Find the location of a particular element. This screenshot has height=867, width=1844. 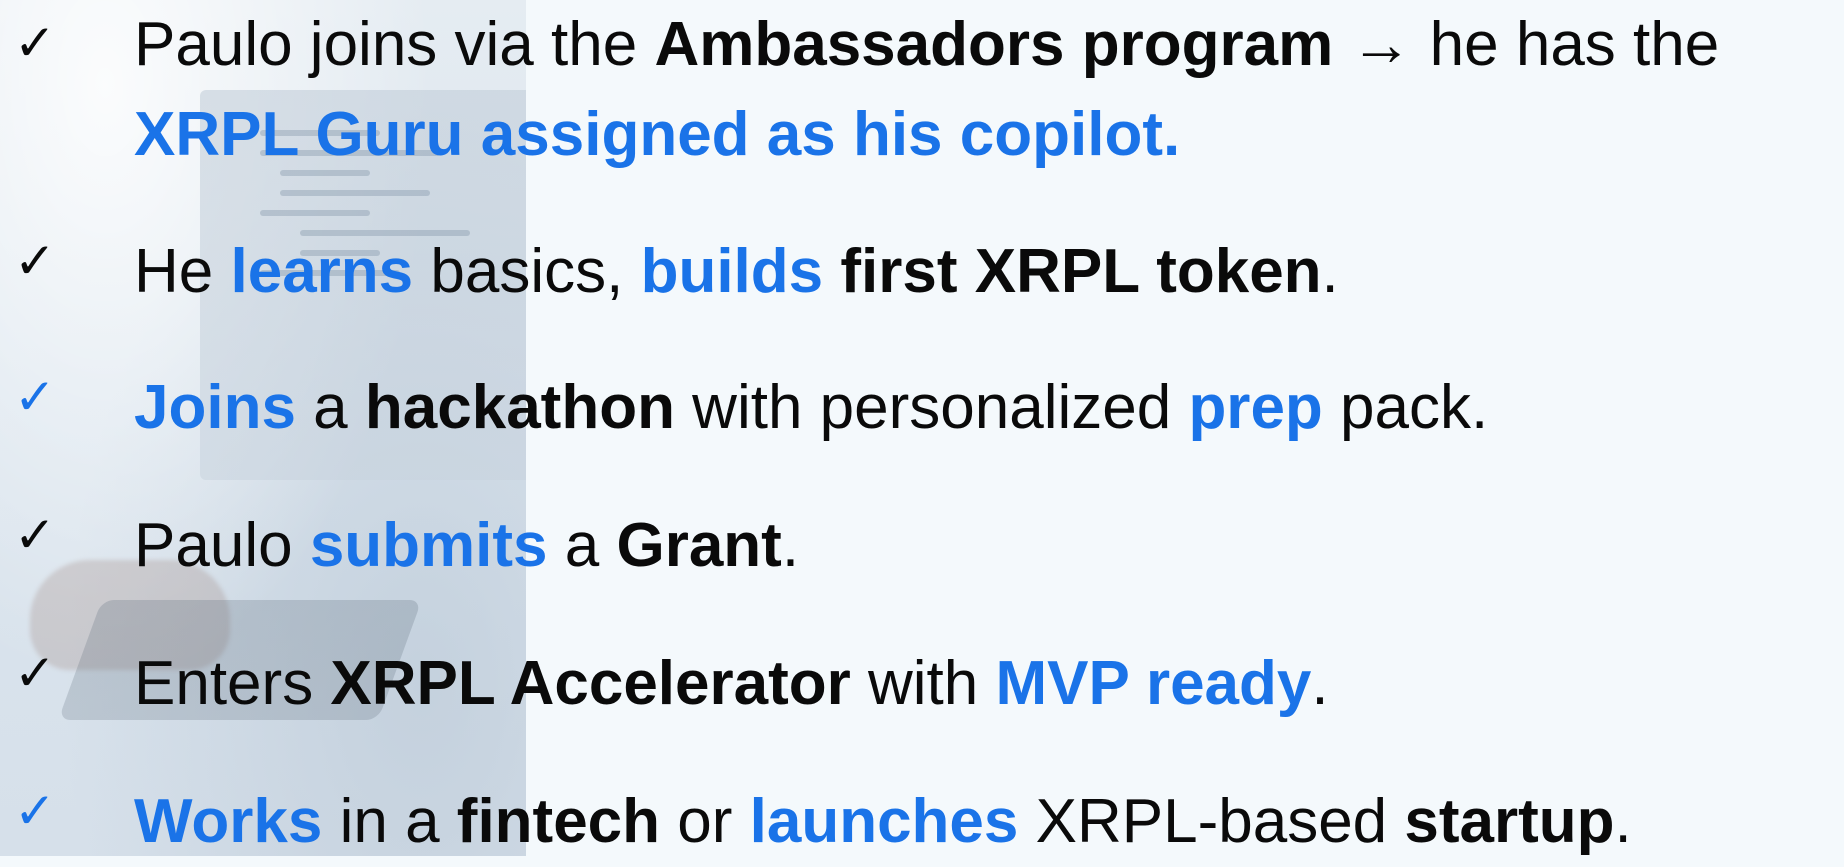

text-segment: with is located at coordinates (923, 683).